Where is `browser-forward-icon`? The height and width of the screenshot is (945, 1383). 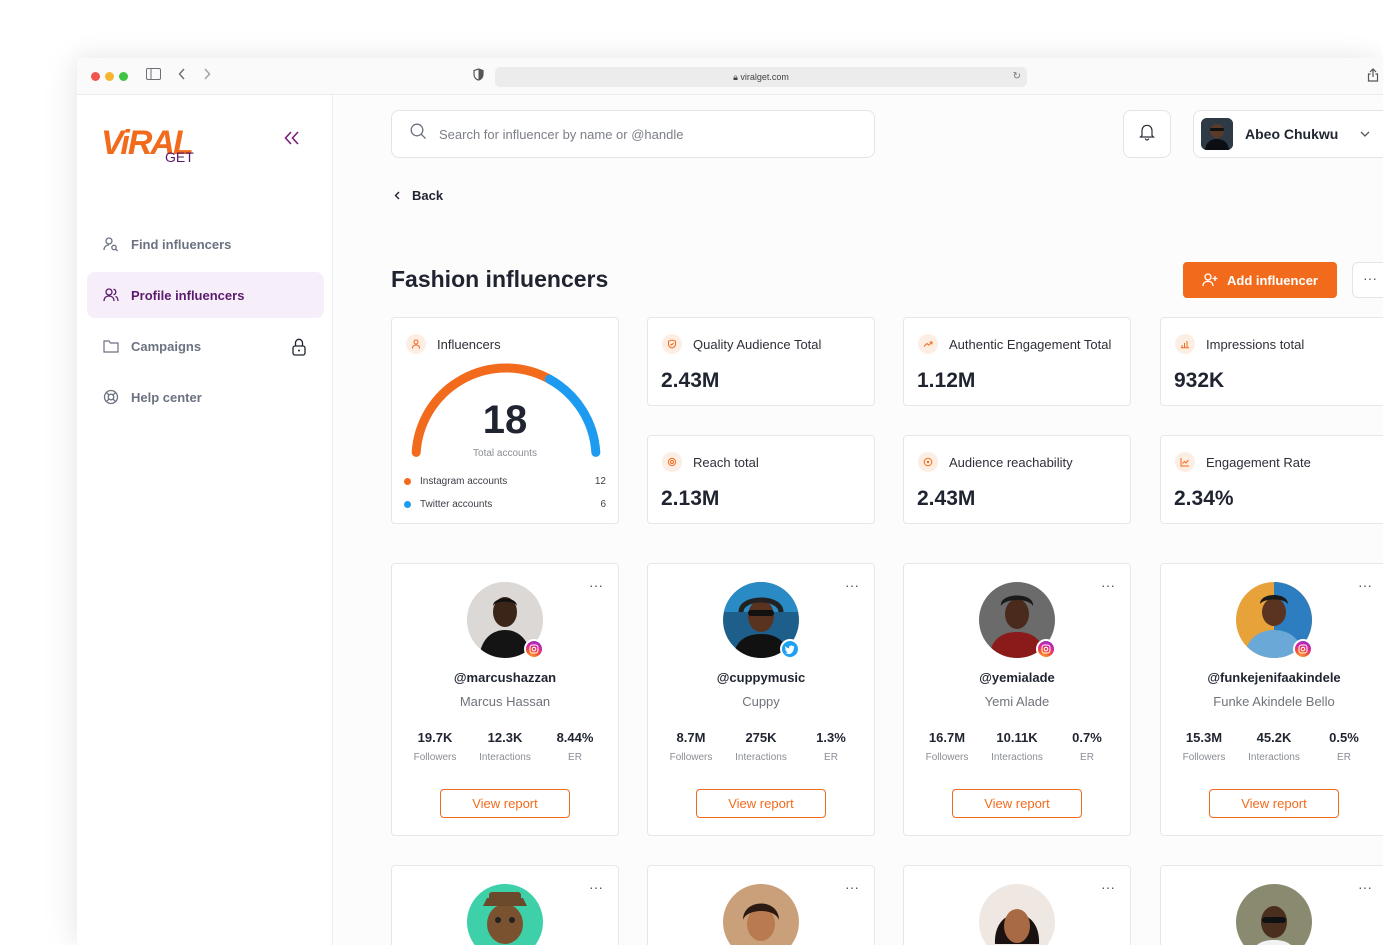 browser-forward-icon is located at coordinates (207, 76).